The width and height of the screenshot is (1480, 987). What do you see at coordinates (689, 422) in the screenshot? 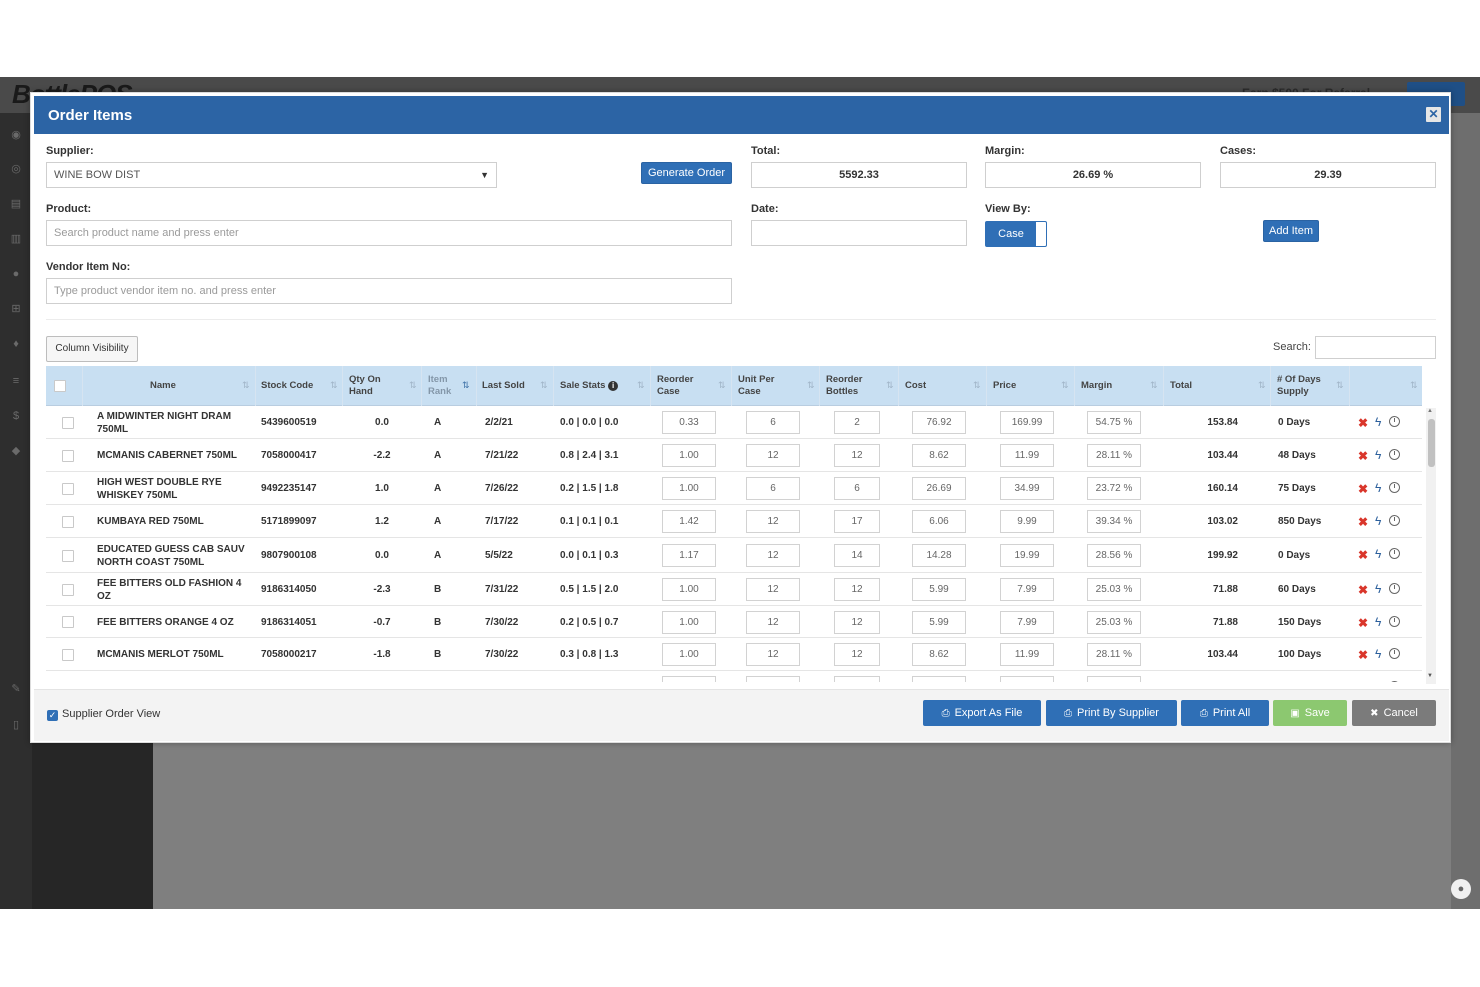
I see `input-rcase: 0.33` at bounding box center [689, 422].